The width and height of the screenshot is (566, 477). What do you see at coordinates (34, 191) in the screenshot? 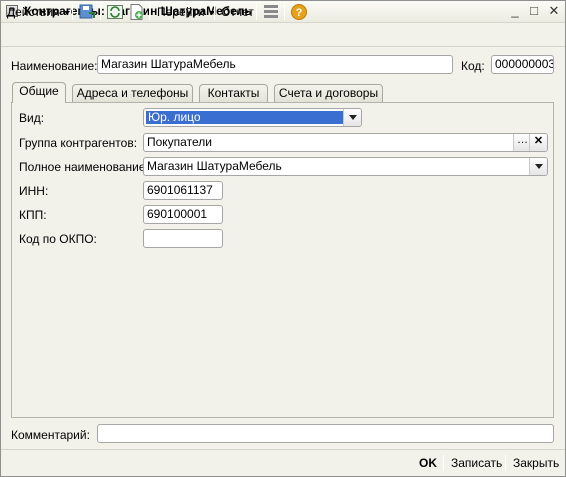
I see `inn-label: ИНН:` at bounding box center [34, 191].